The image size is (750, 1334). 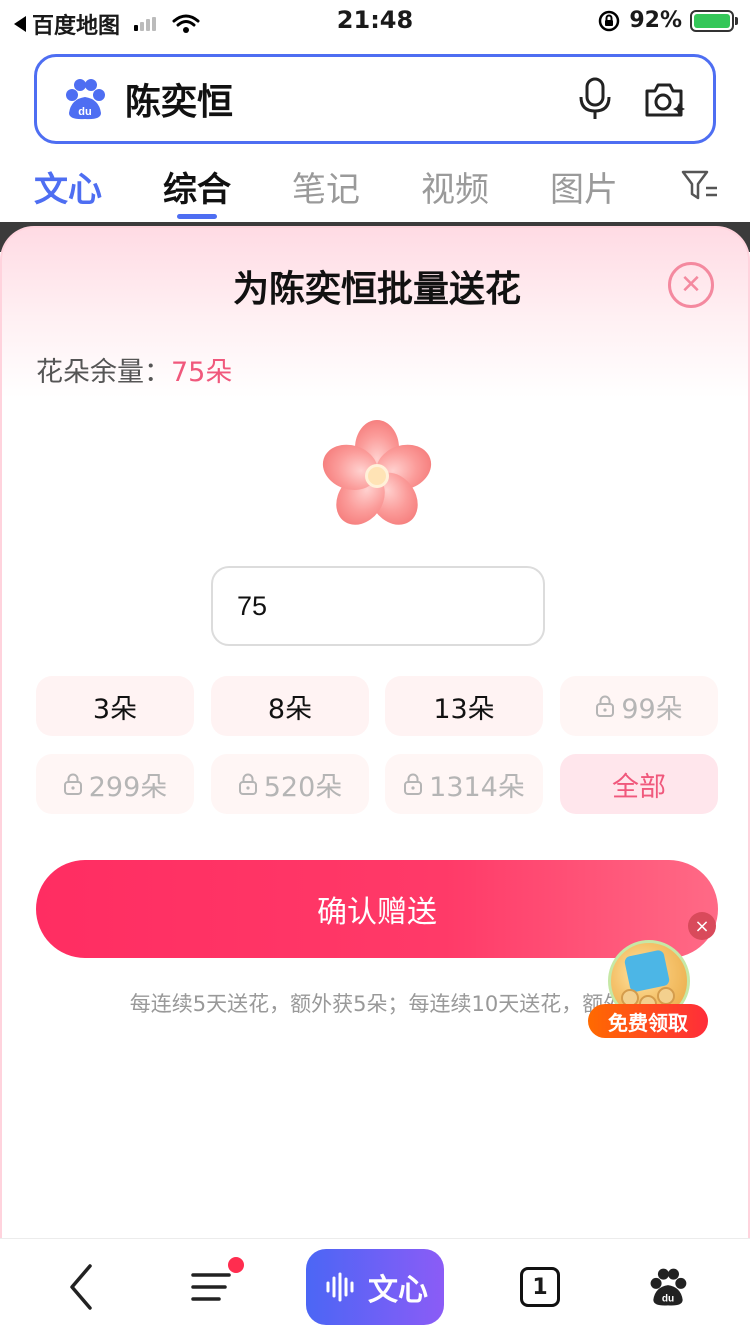 I want to click on chip-8: 8朵, so click(x=290, y=706).